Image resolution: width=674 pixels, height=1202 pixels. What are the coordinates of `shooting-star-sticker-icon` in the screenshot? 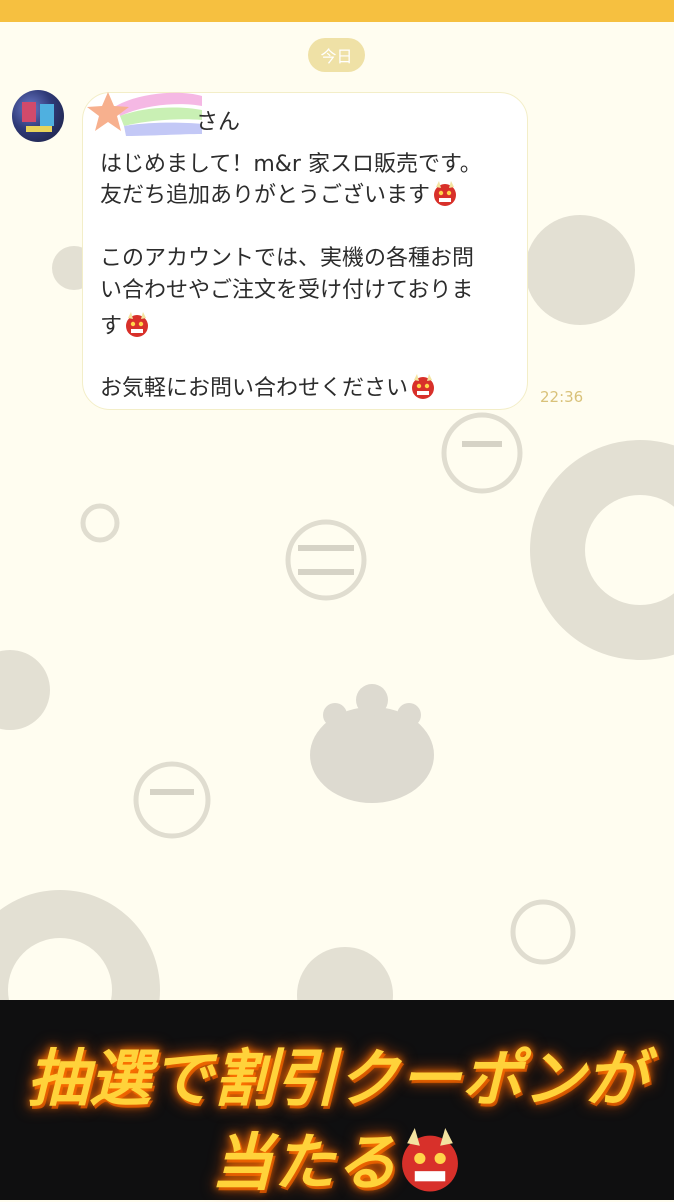 It's located at (144, 114).